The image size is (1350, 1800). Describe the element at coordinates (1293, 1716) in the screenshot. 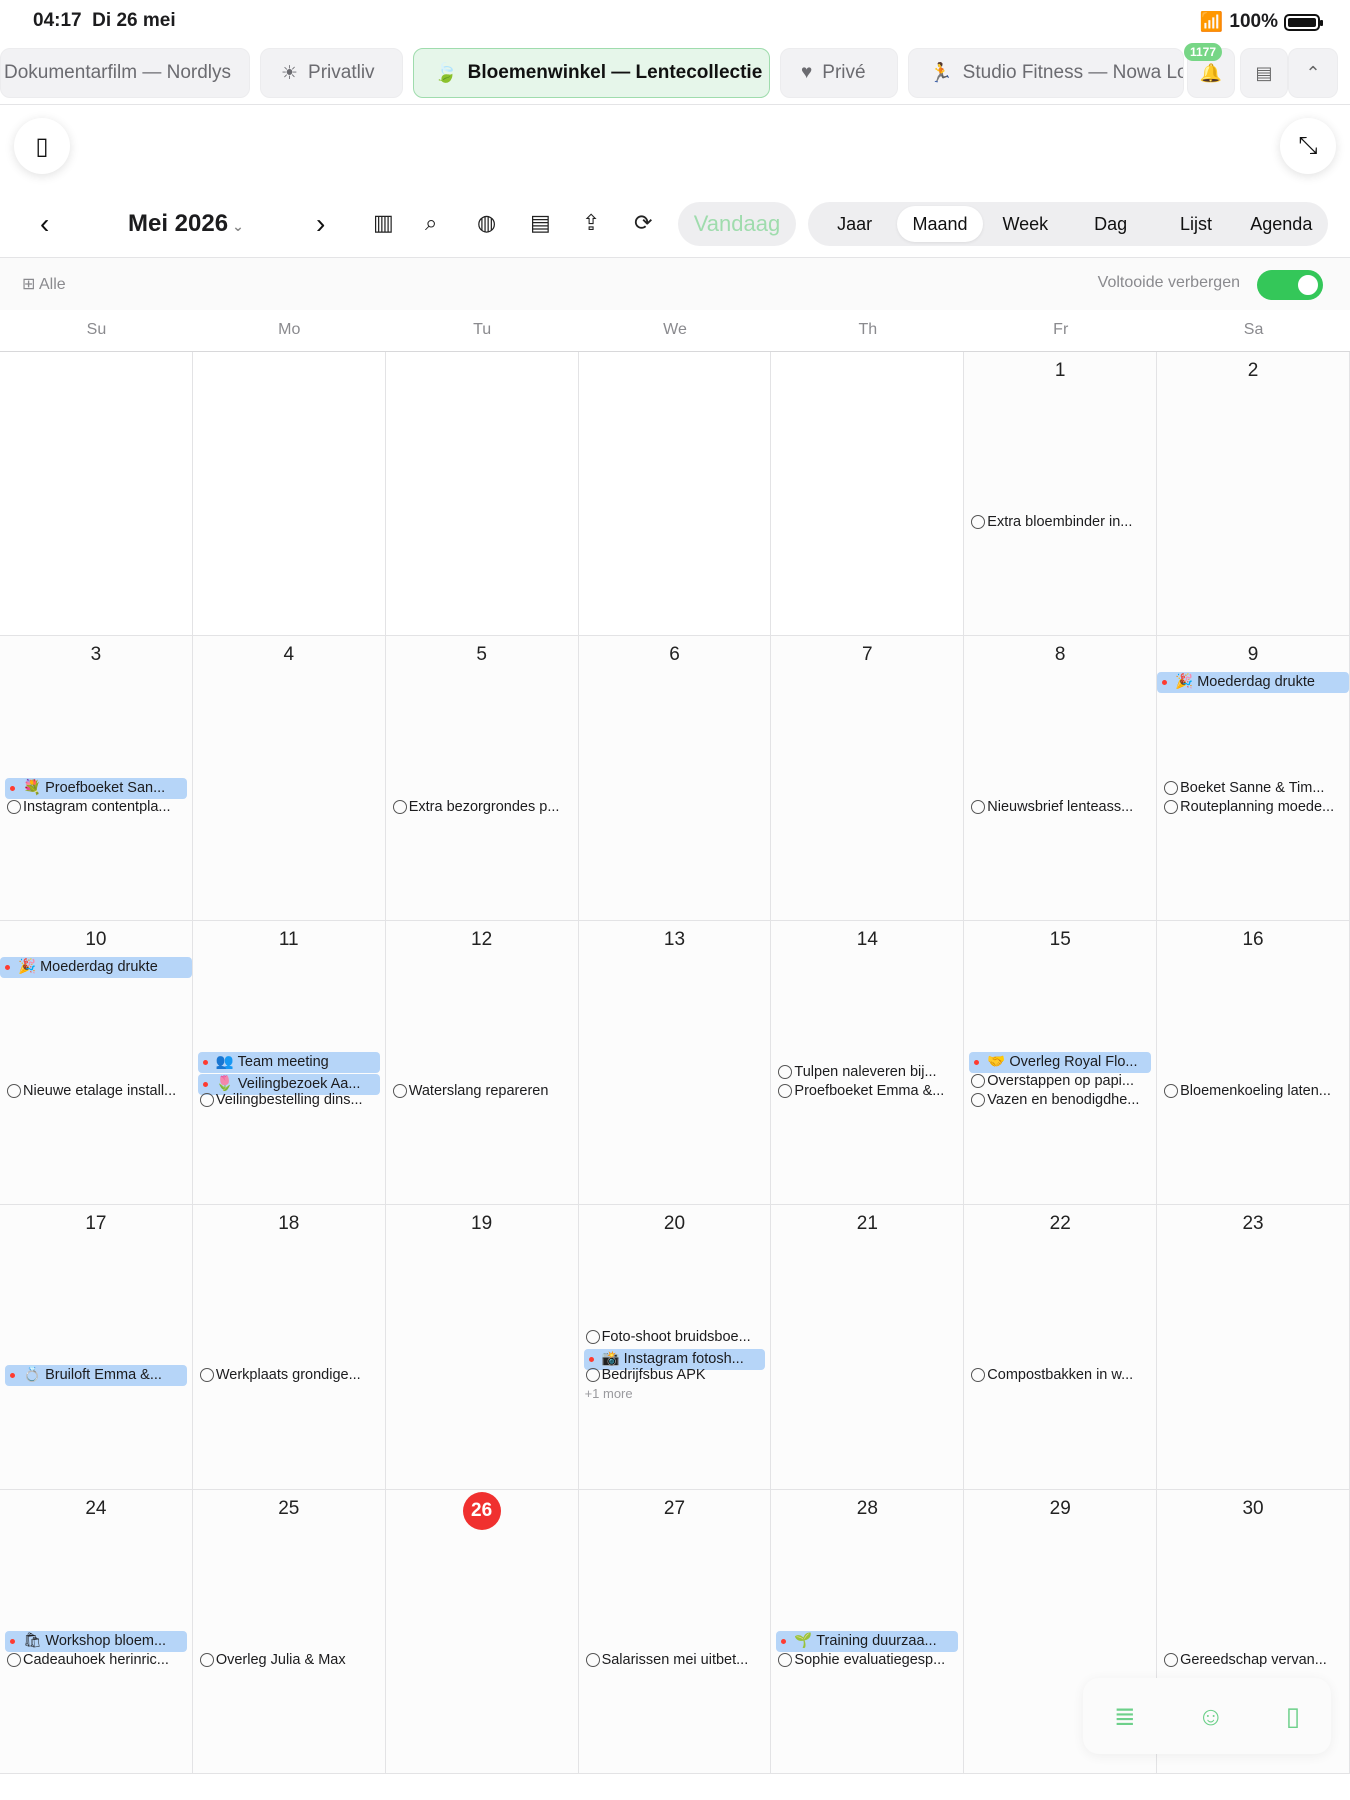

I see `clipboard-icon: ▯` at that location.